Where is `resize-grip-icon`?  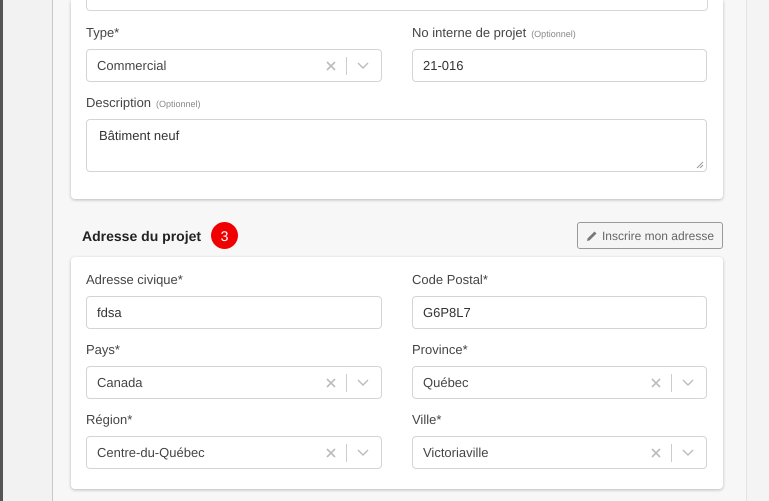 resize-grip-icon is located at coordinates (700, 165).